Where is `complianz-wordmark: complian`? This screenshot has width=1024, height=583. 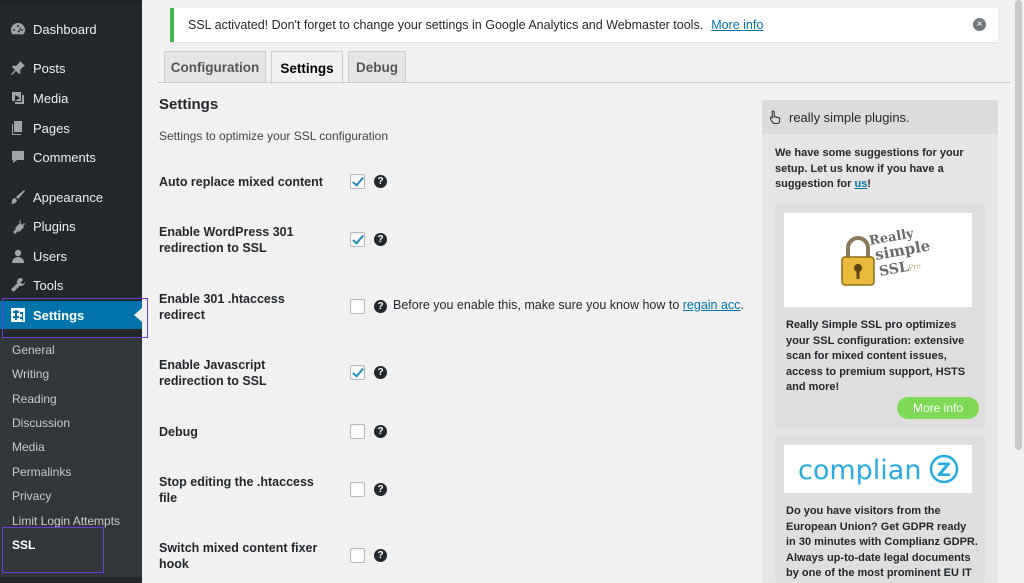 complianz-wordmark: complian is located at coordinates (859, 470).